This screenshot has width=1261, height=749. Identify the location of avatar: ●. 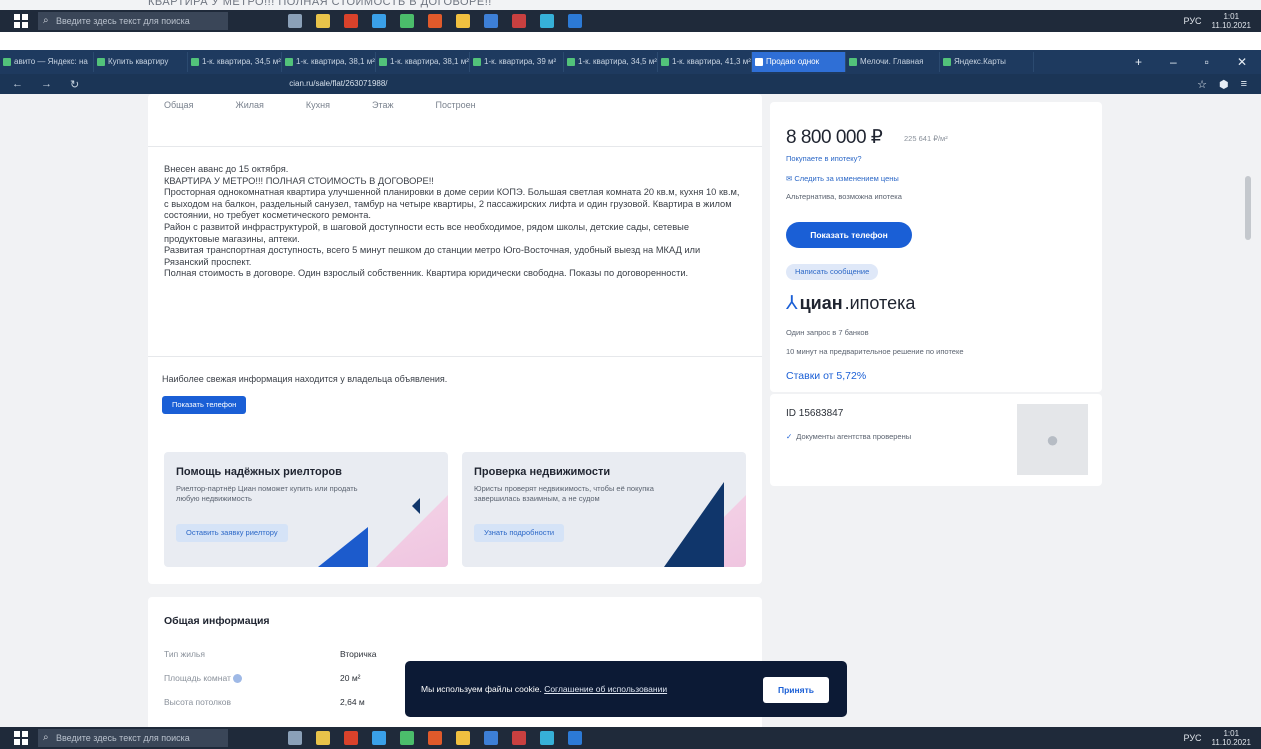
(1052, 439).